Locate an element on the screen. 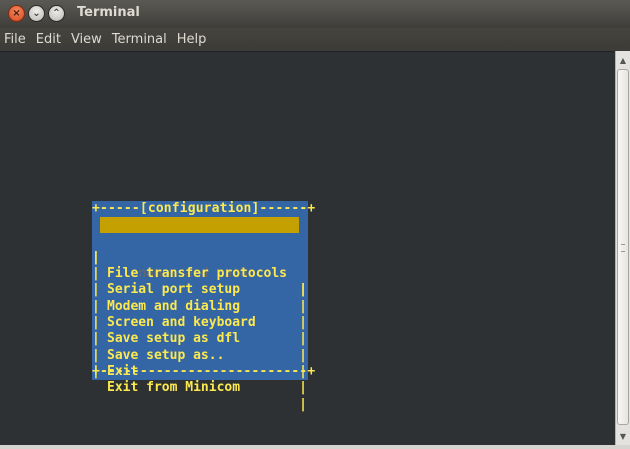 The image size is (630, 449). maximize-button: ⌃ is located at coordinates (56, 13).